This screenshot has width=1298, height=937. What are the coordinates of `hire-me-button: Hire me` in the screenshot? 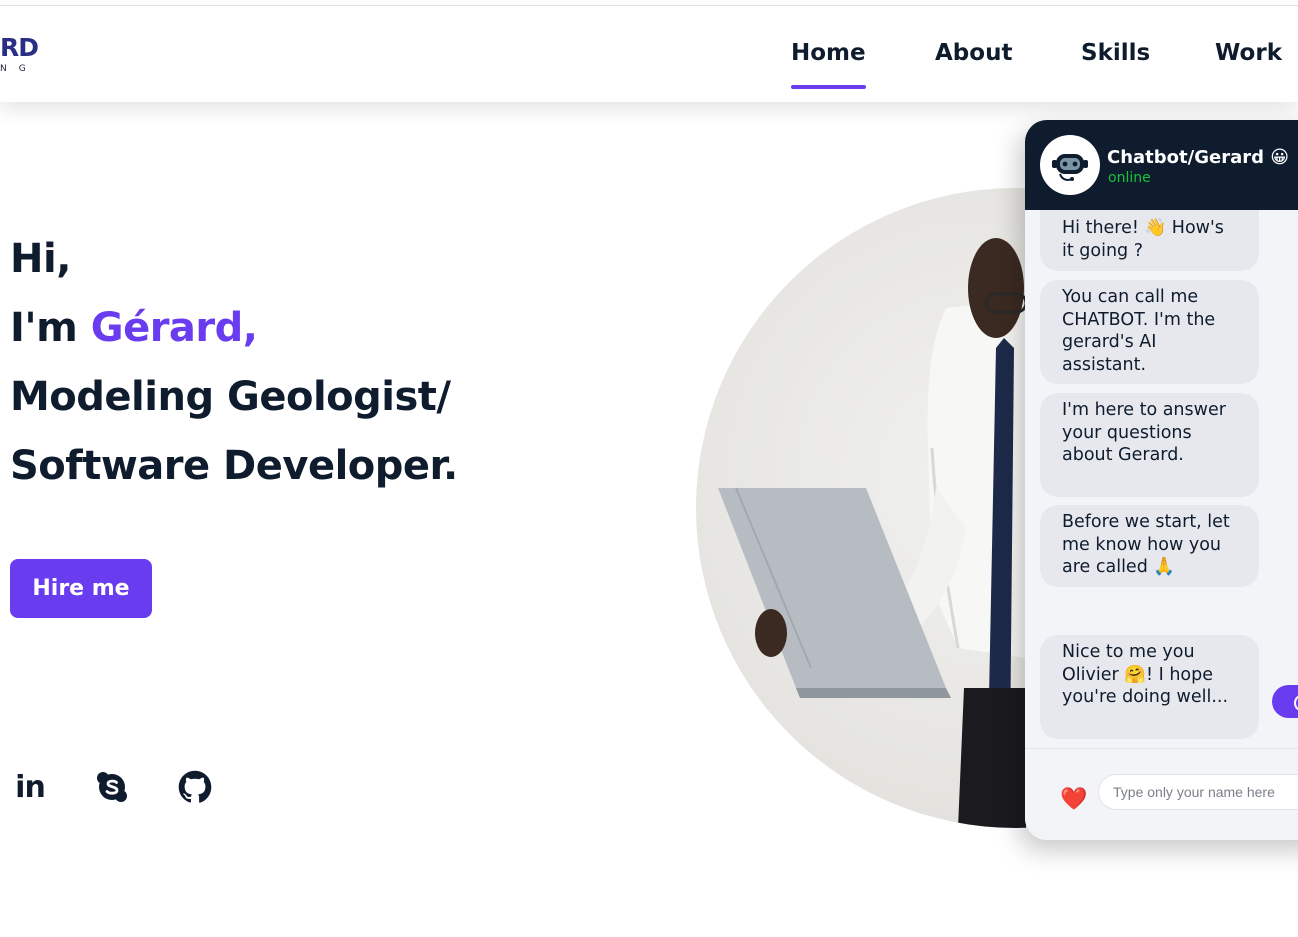 It's located at (81, 588).